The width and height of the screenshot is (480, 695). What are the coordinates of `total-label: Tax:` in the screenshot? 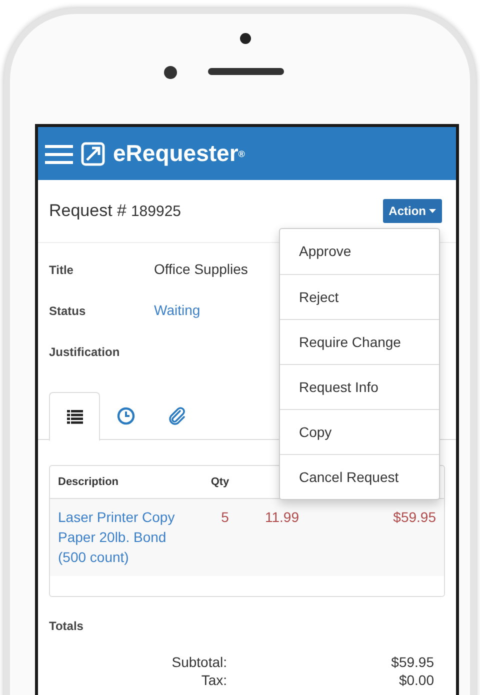 It's located at (213, 680).